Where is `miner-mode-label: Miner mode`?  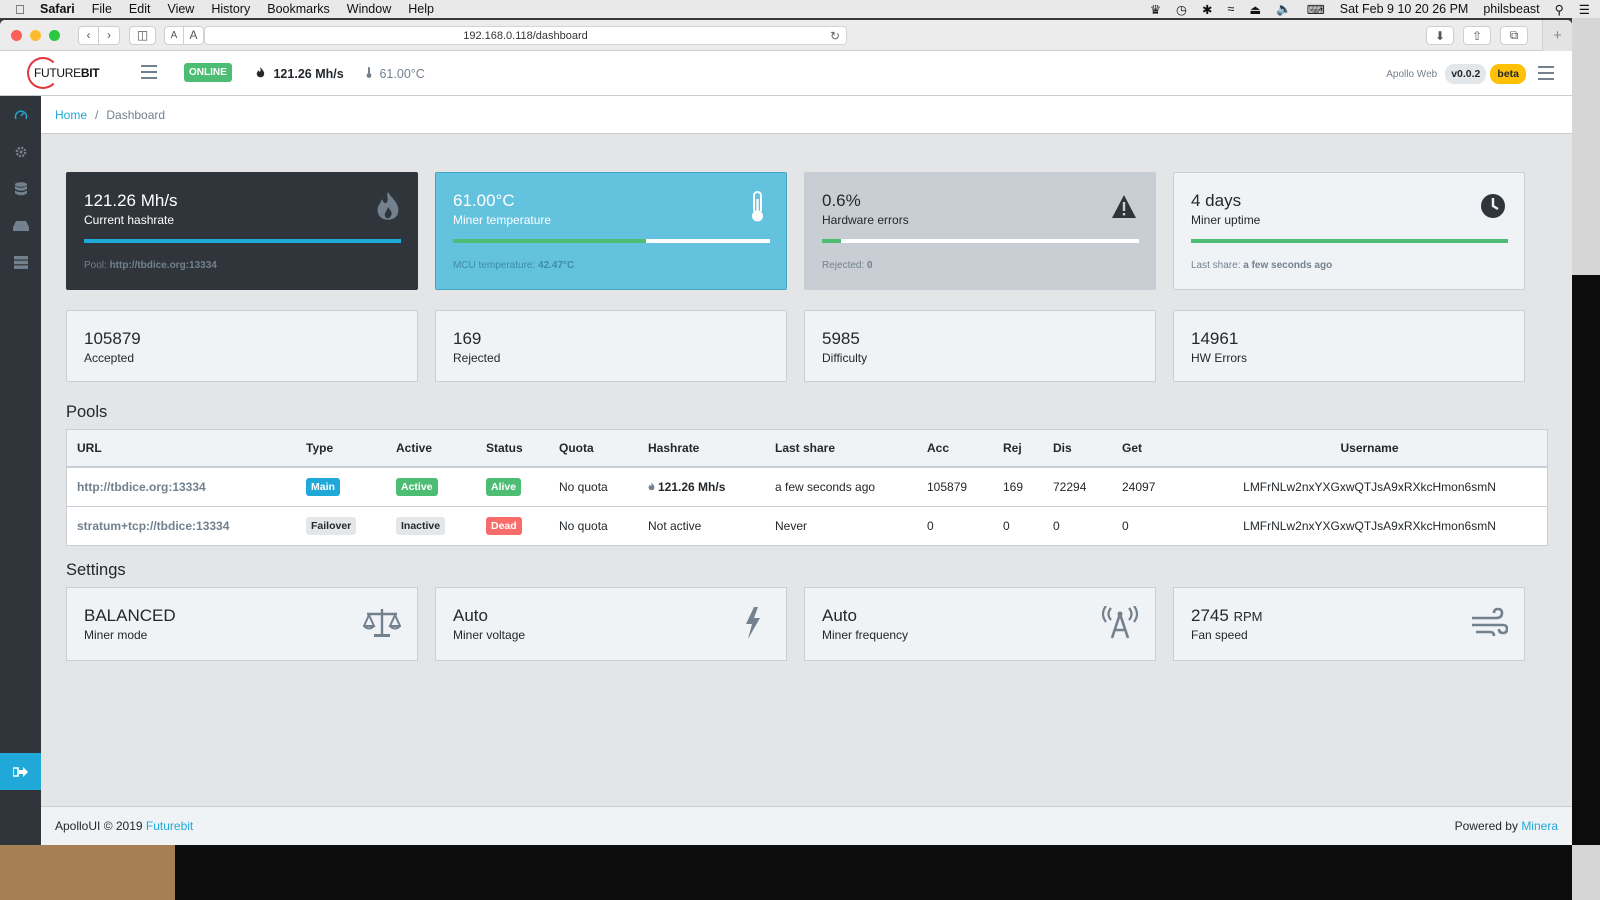
miner-mode-label: Miner mode is located at coordinates (116, 635).